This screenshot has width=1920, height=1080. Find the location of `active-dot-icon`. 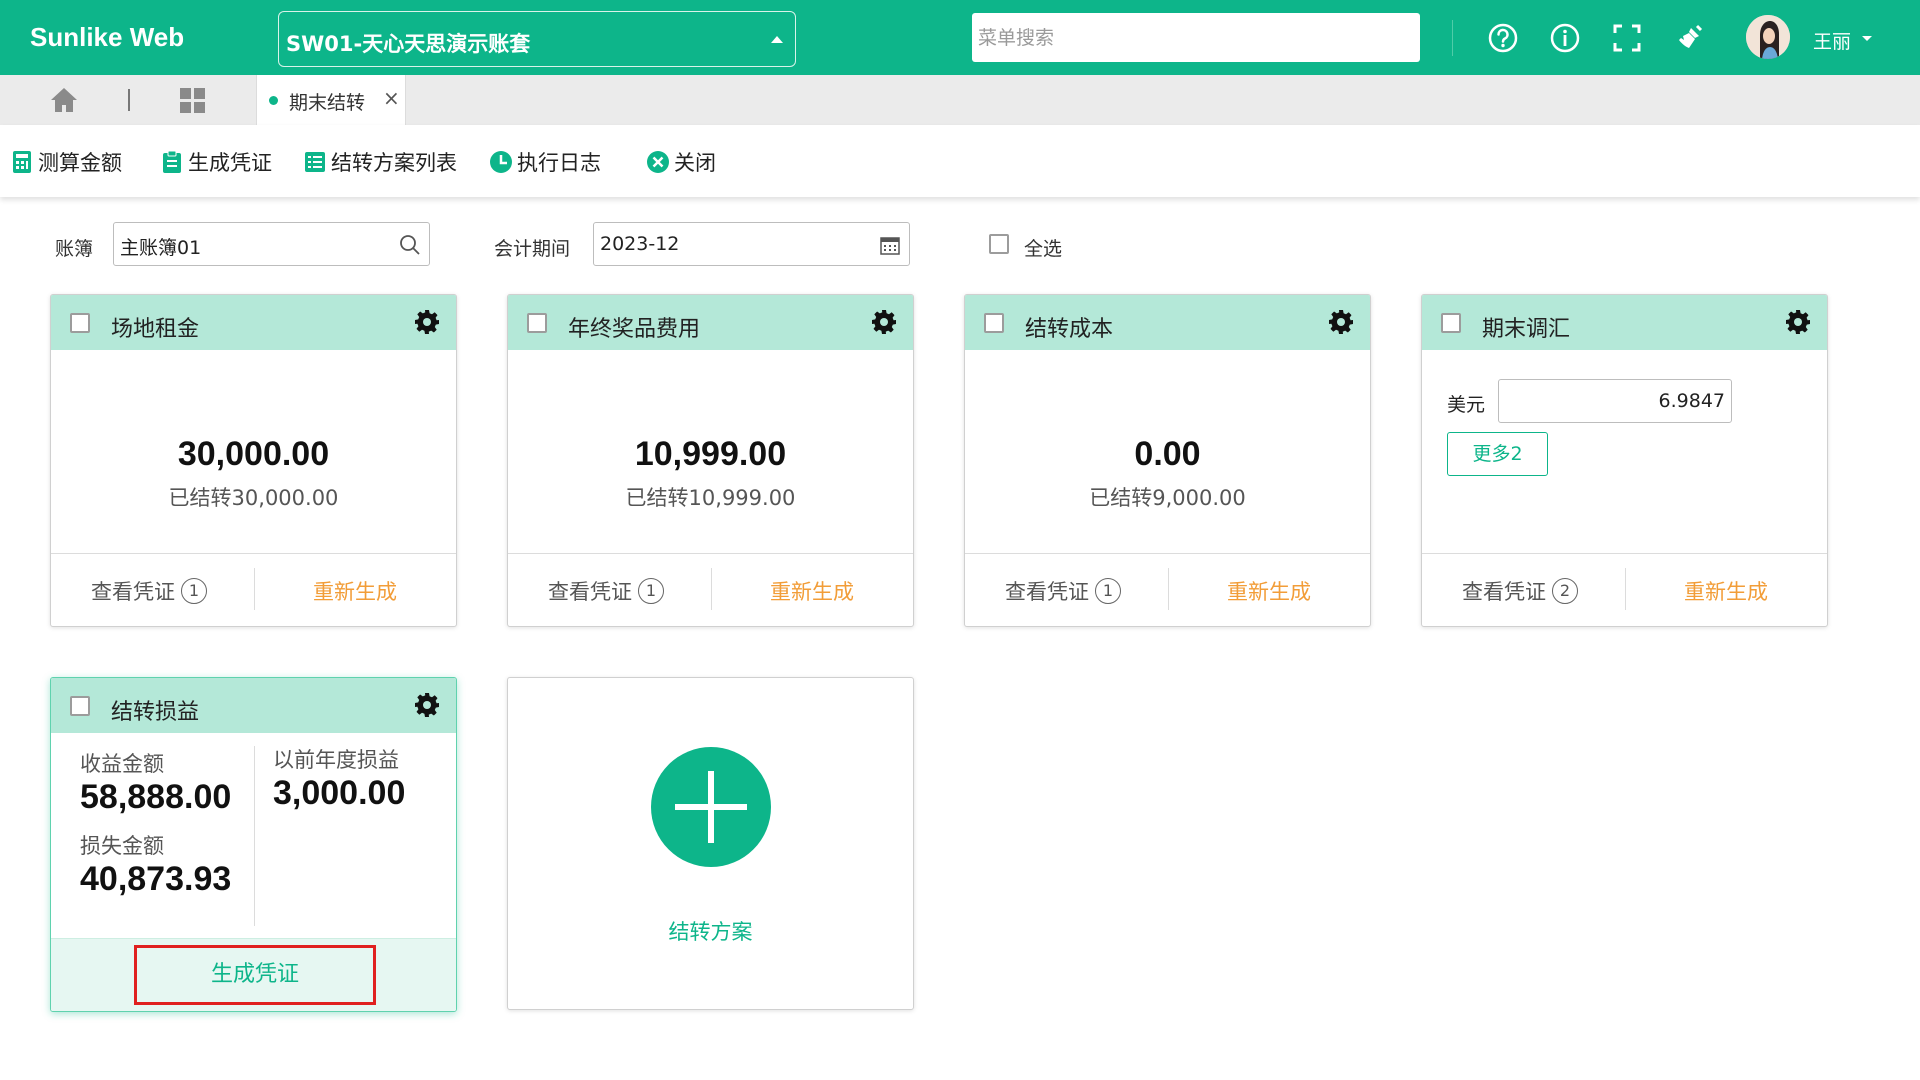

active-dot-icon is located at coordinates (273, 100).